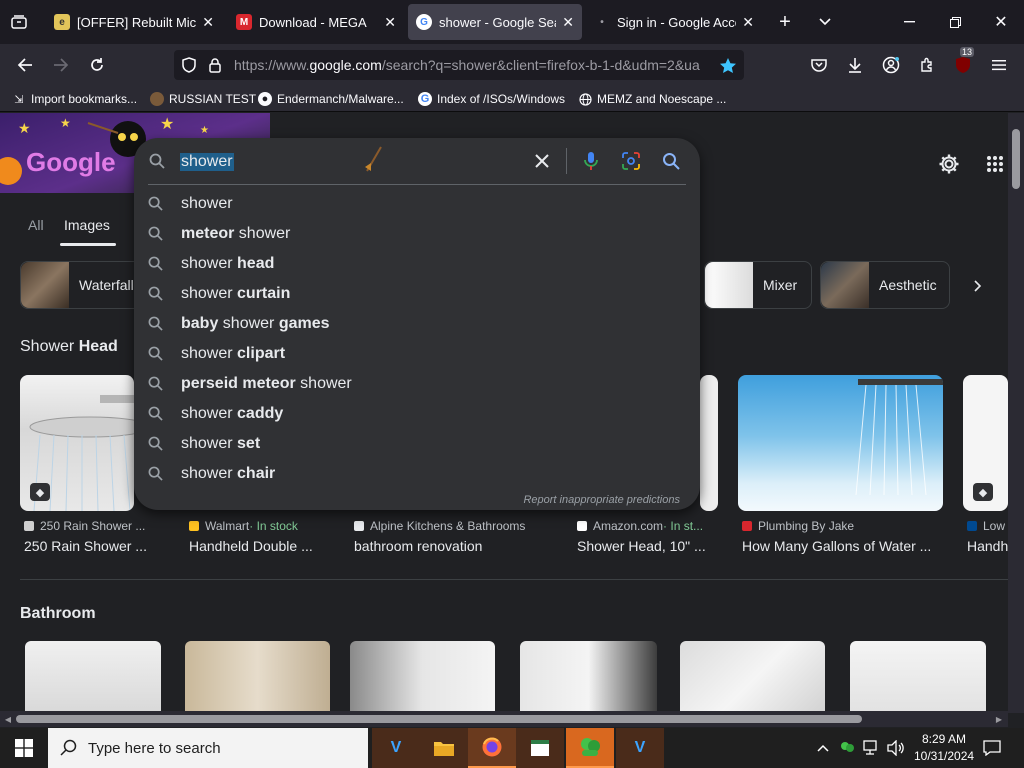 This screenshot has height=768, width=1024. What do you see at coordinates (491, 99) in the screenshot?
I see `bookmark-isos: G Index of /ISOs/Windows` at bounding box center [491, 99].